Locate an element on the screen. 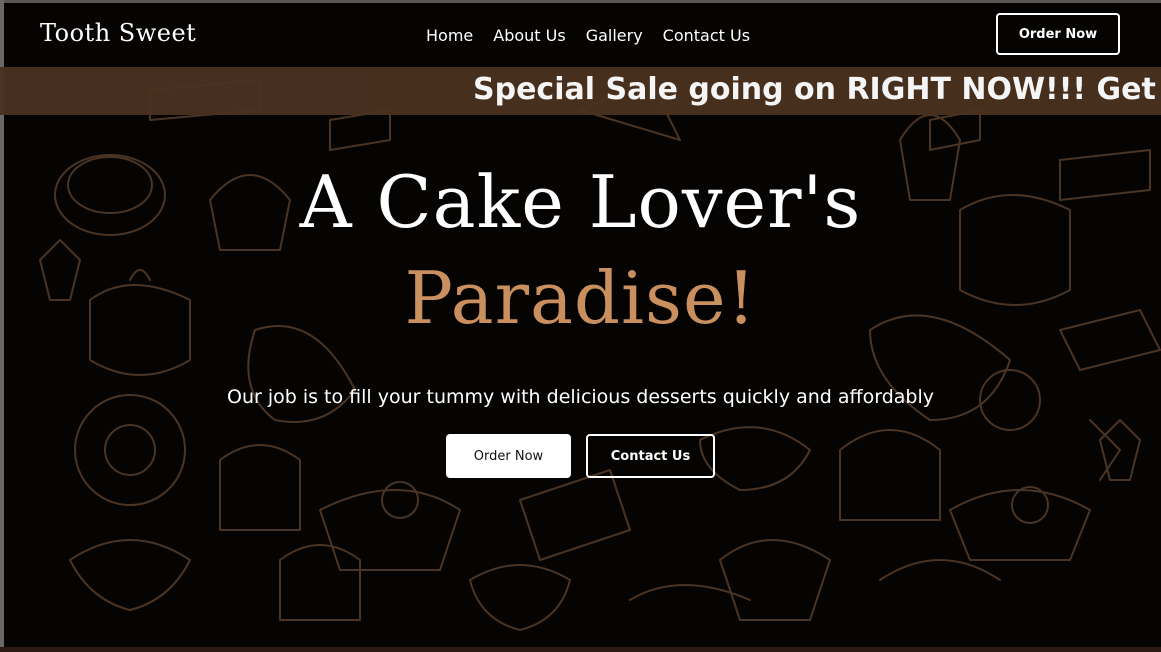 The image size is (1161, 652). hero-order-now-button: Order Now is located at coordinates (508, 456).